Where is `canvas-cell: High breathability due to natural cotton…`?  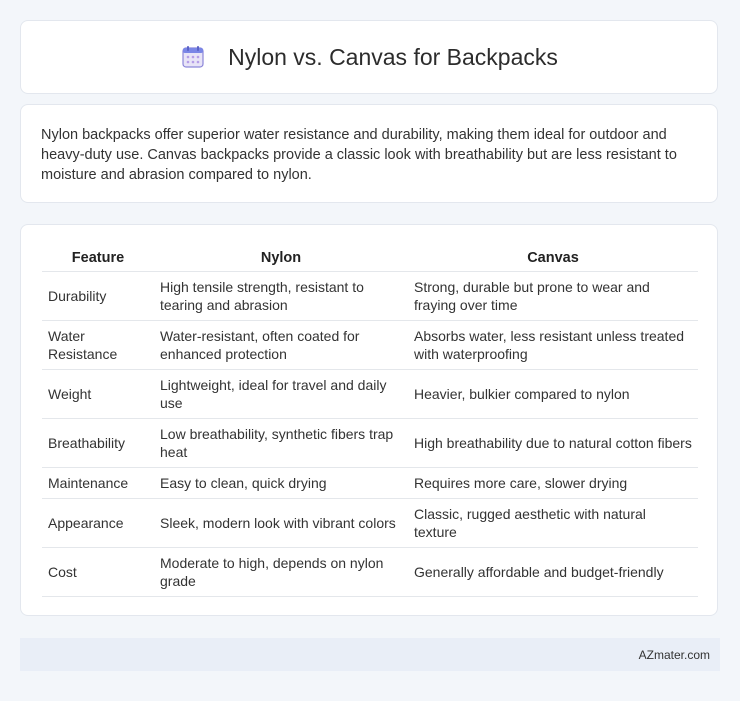 canvas-cell: High breathability due to natural cotton… is located at coordinates (553, 443).